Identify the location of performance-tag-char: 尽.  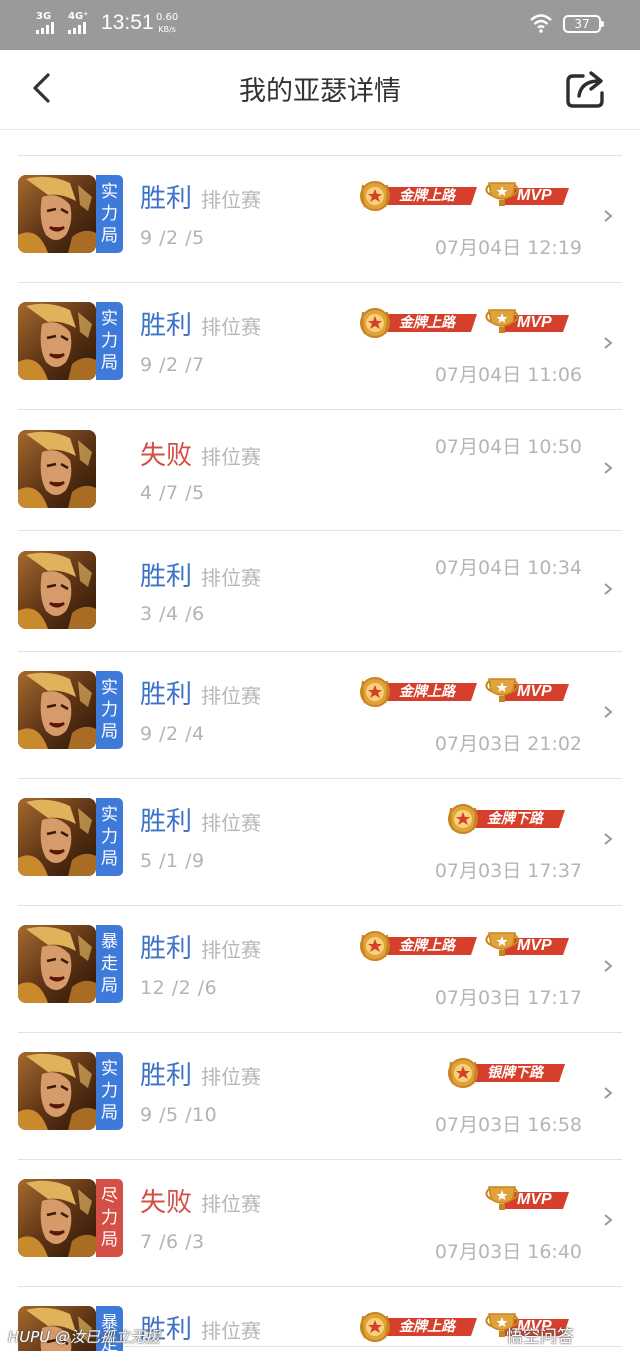
(109, 1196).